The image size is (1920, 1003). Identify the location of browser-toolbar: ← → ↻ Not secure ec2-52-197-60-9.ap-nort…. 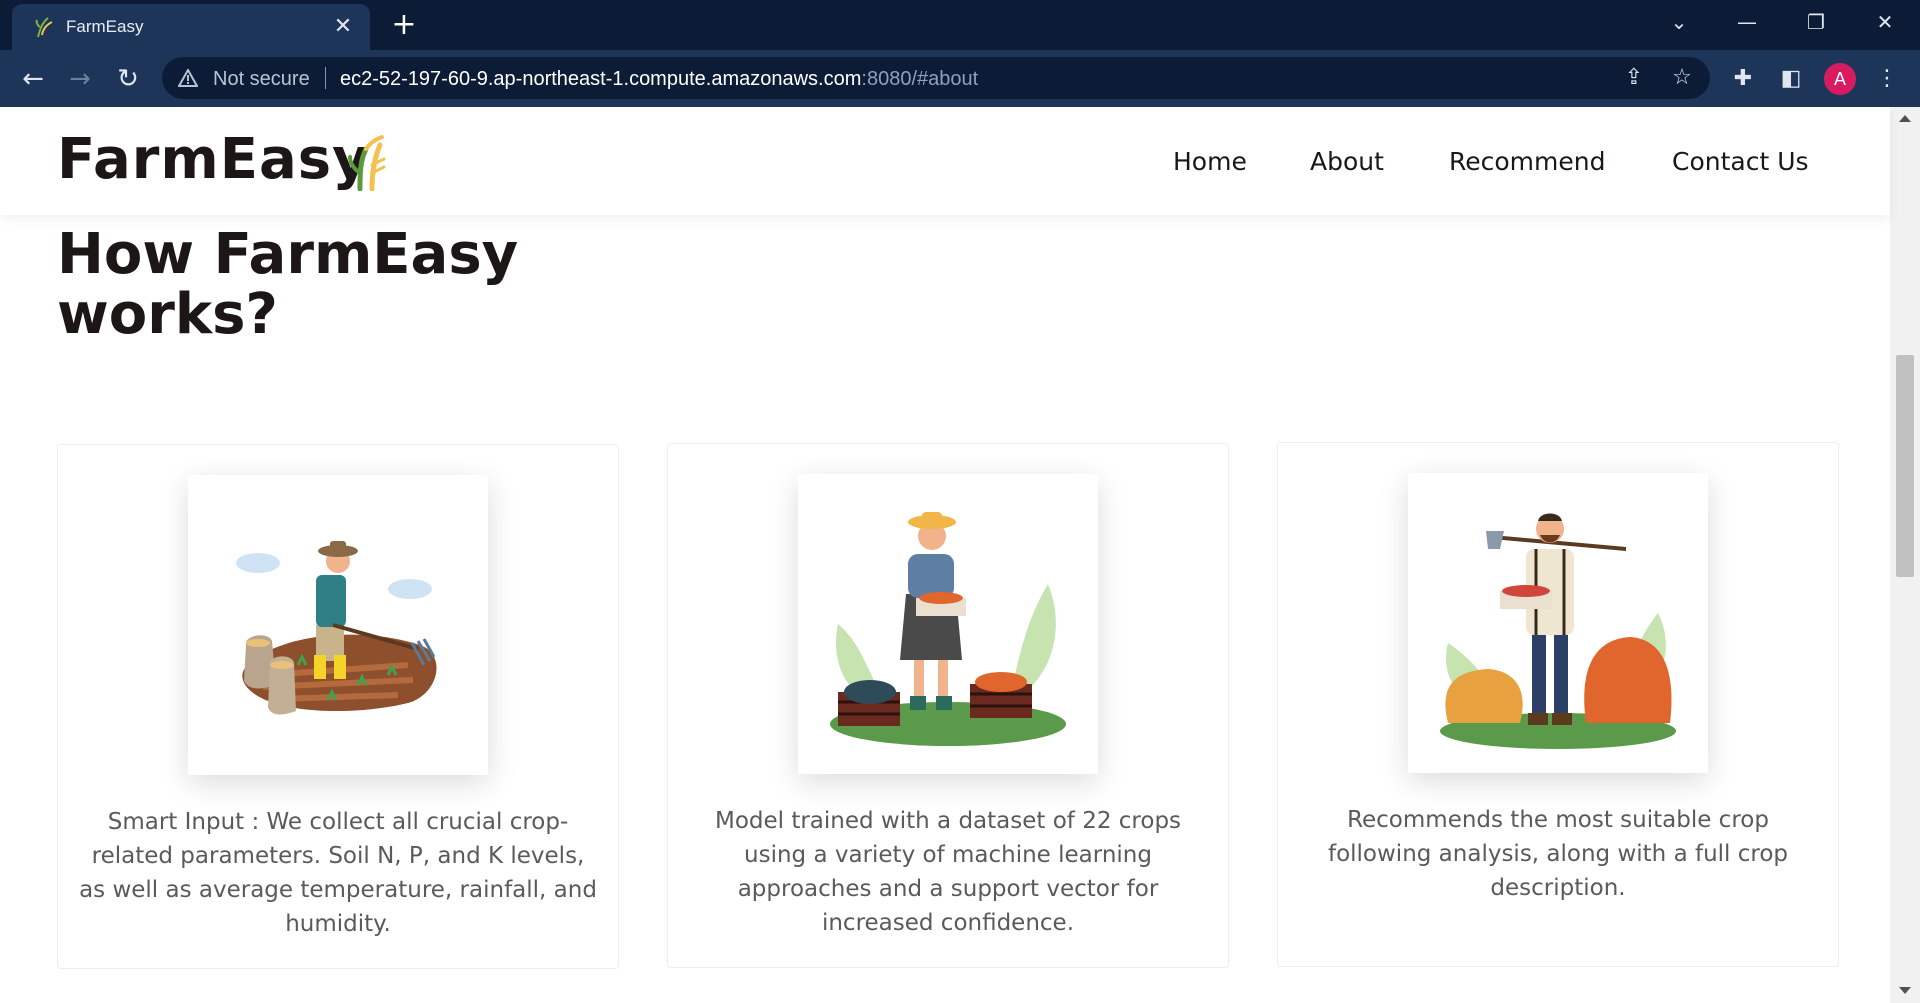
(960, 78).